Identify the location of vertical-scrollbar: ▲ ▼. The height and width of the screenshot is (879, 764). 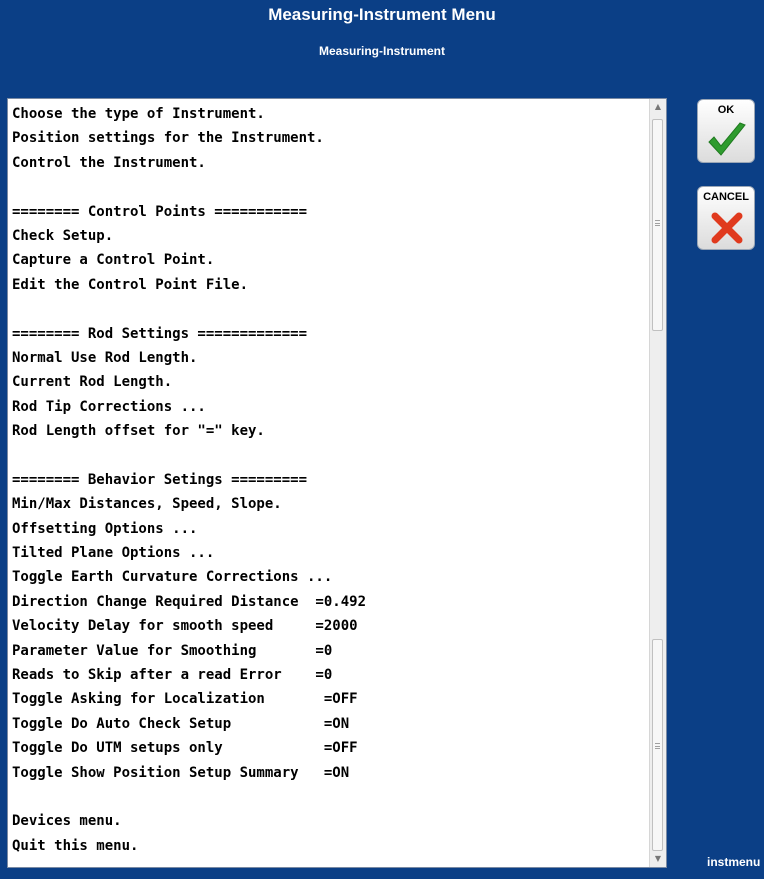
(657, 483).